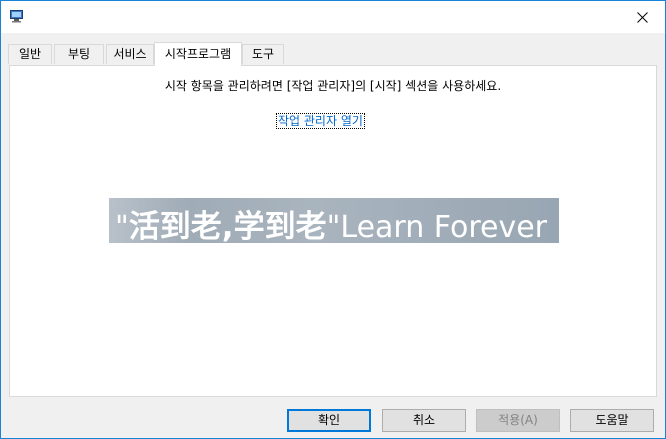  Describe the element at coordinates (130, 54) in the screenshot. I see `tab-services: 서비스` at that location.